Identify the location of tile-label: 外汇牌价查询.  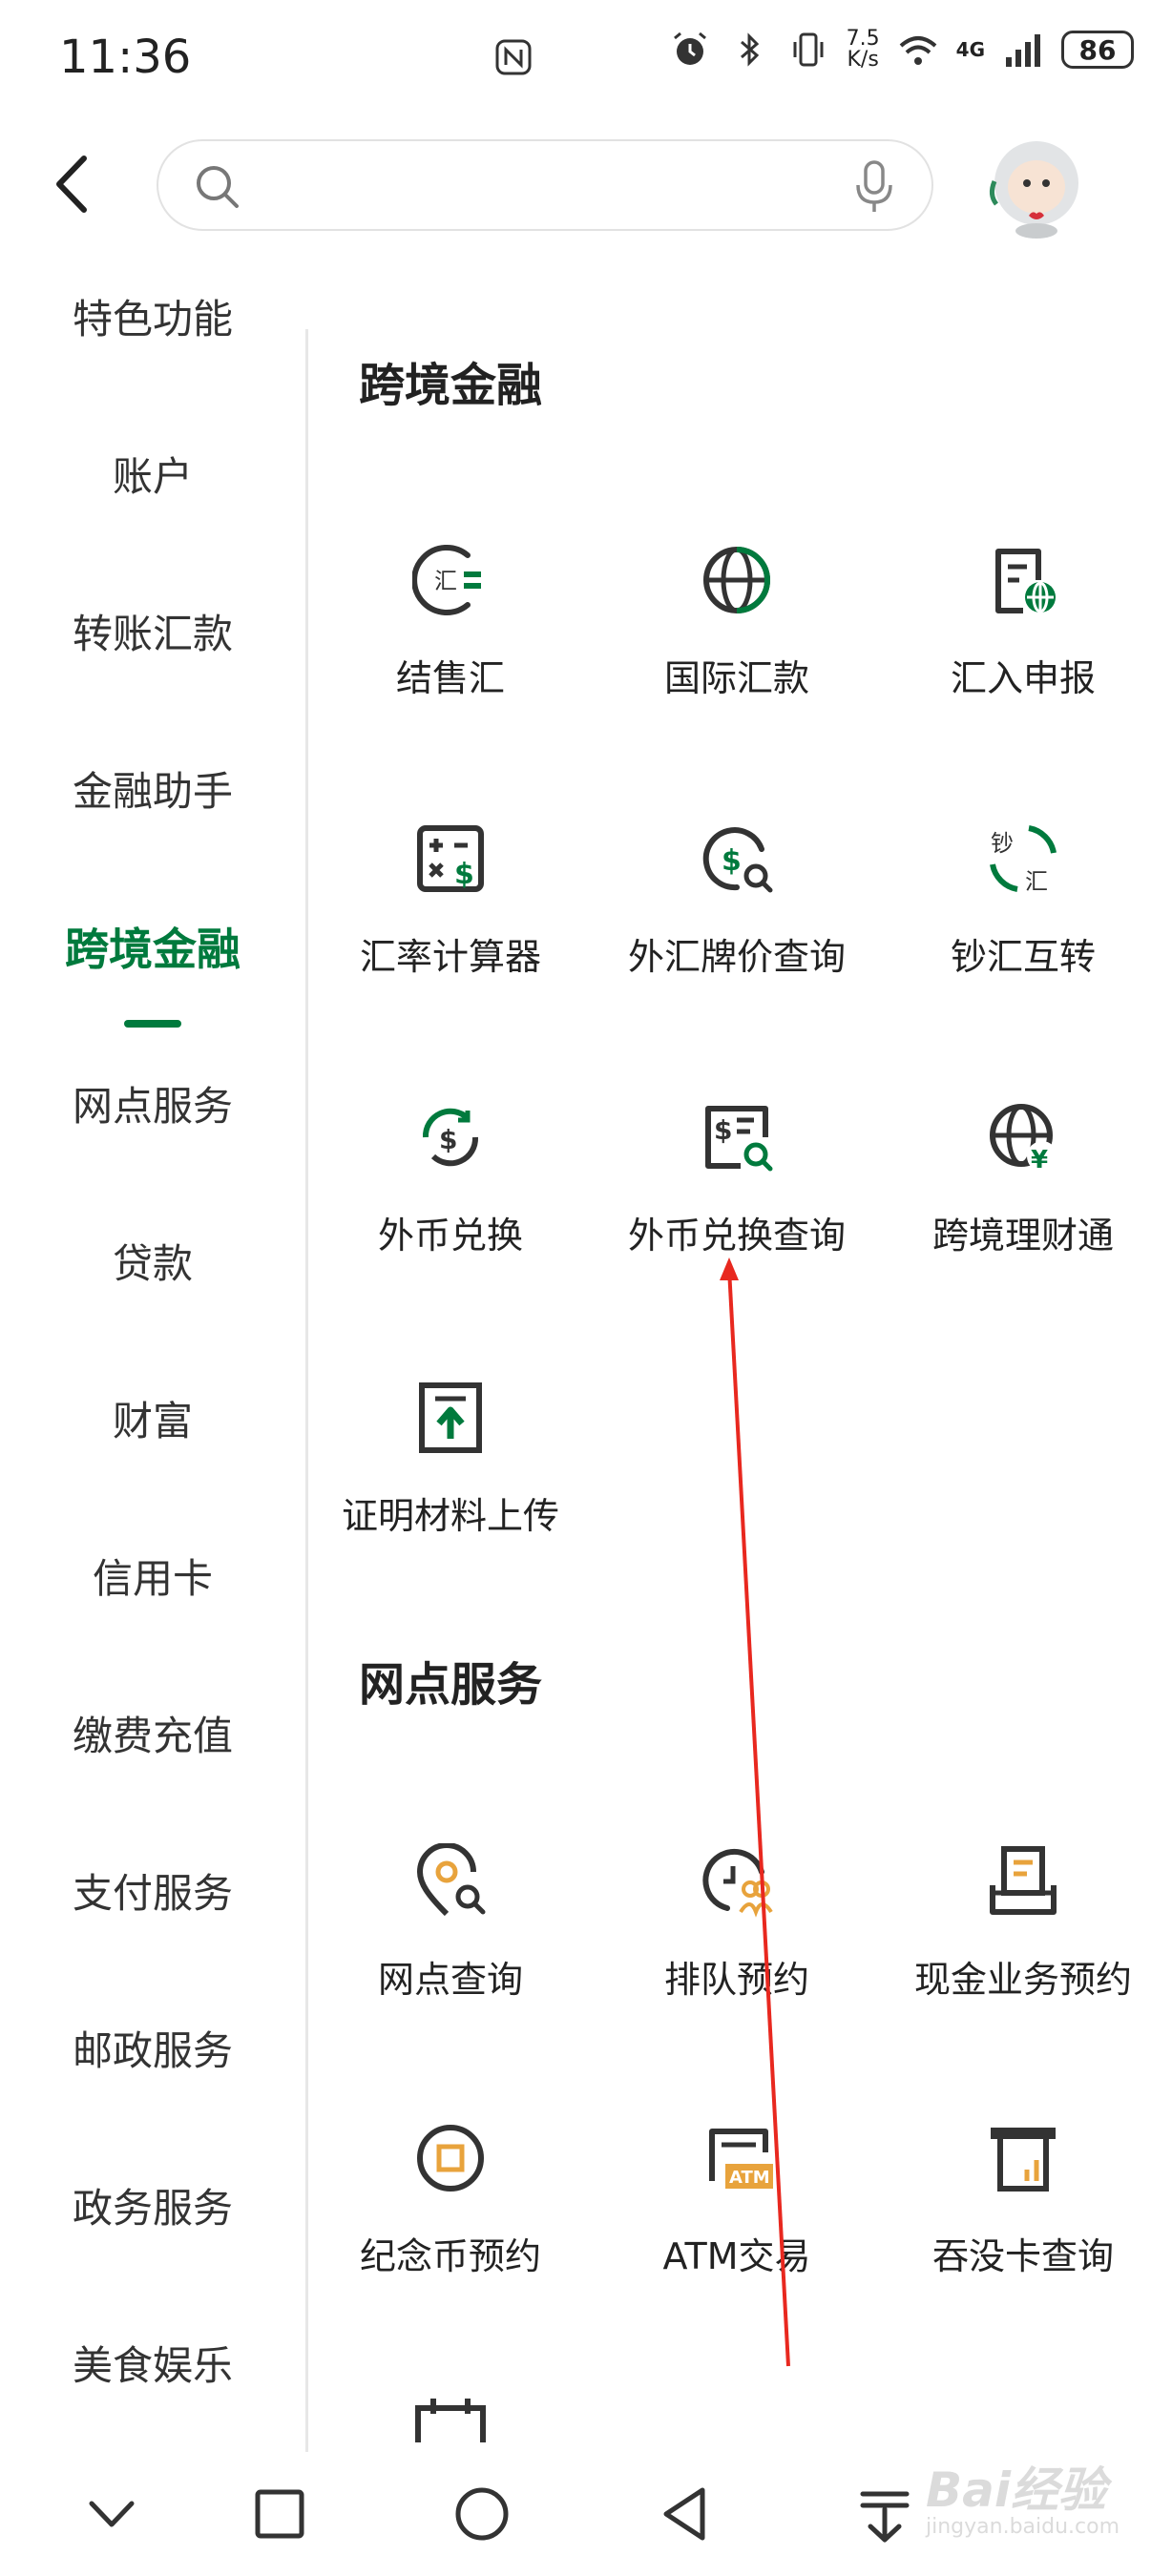
(736, 957).